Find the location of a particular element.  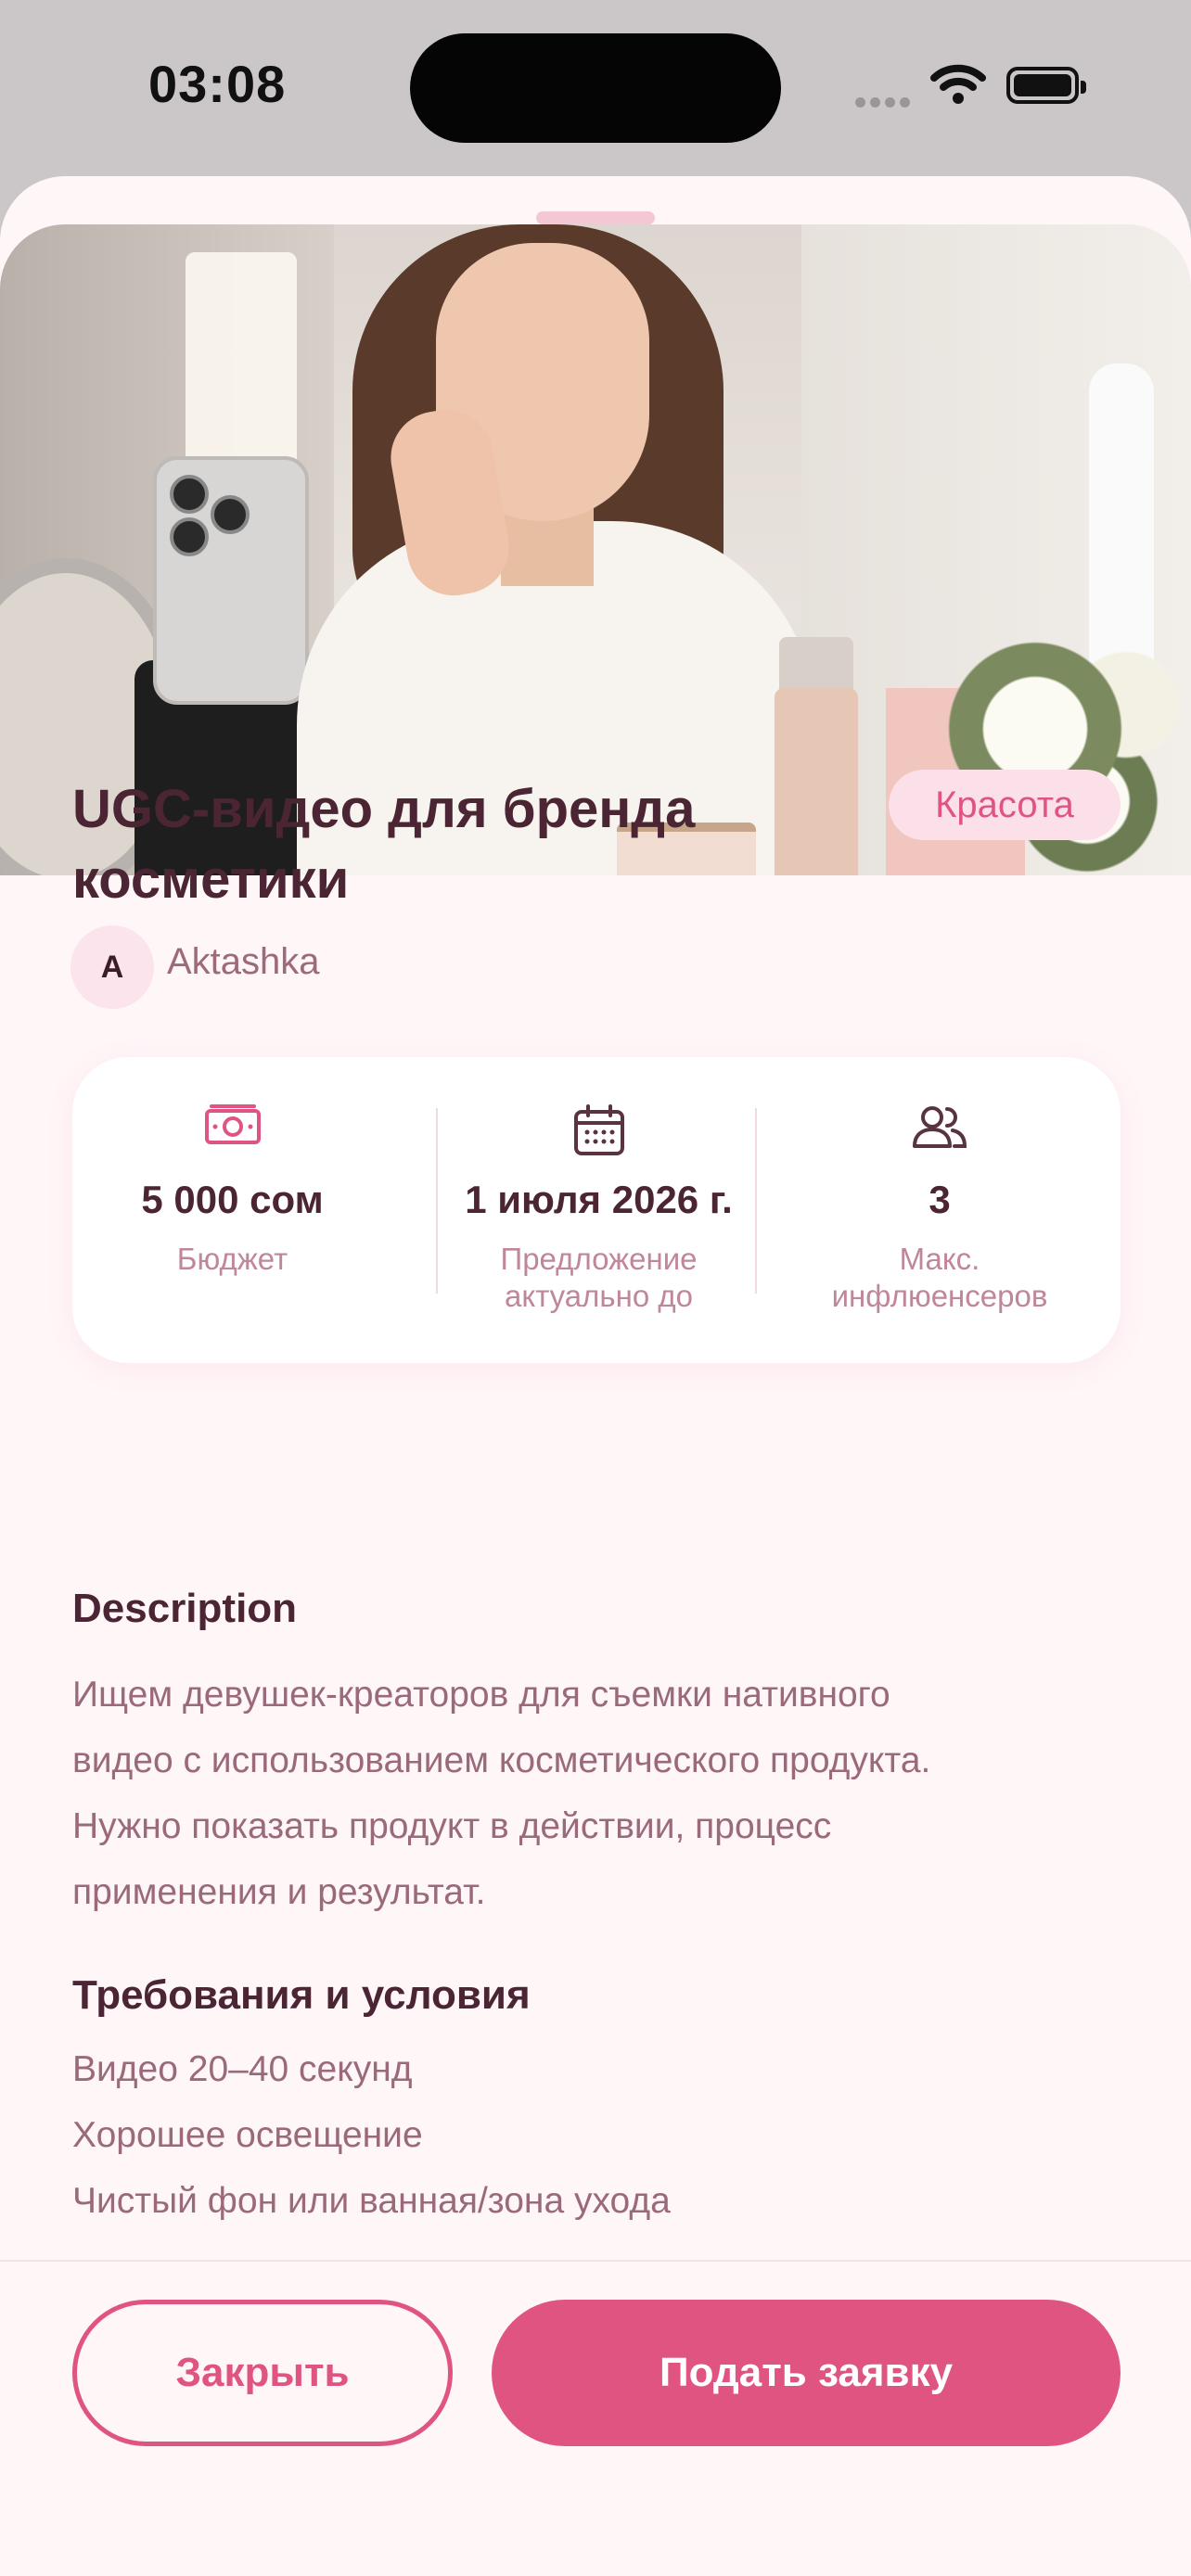

wifi-icon is located at coordinates (958, 84).